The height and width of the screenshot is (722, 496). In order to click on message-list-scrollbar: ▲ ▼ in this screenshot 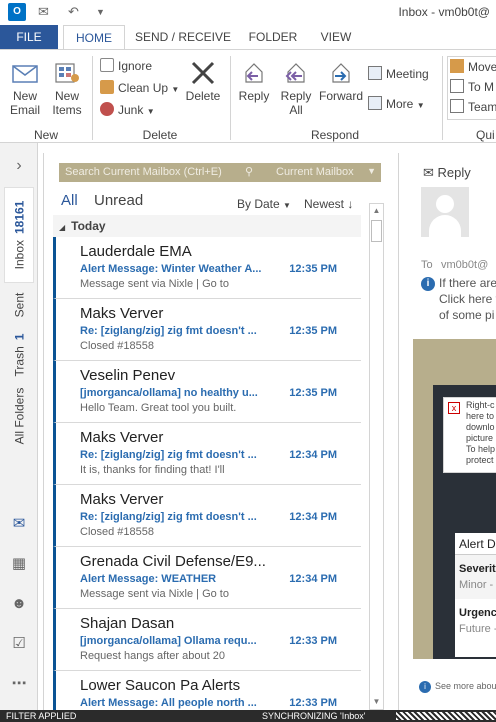, I will do `click(376, 456)`.